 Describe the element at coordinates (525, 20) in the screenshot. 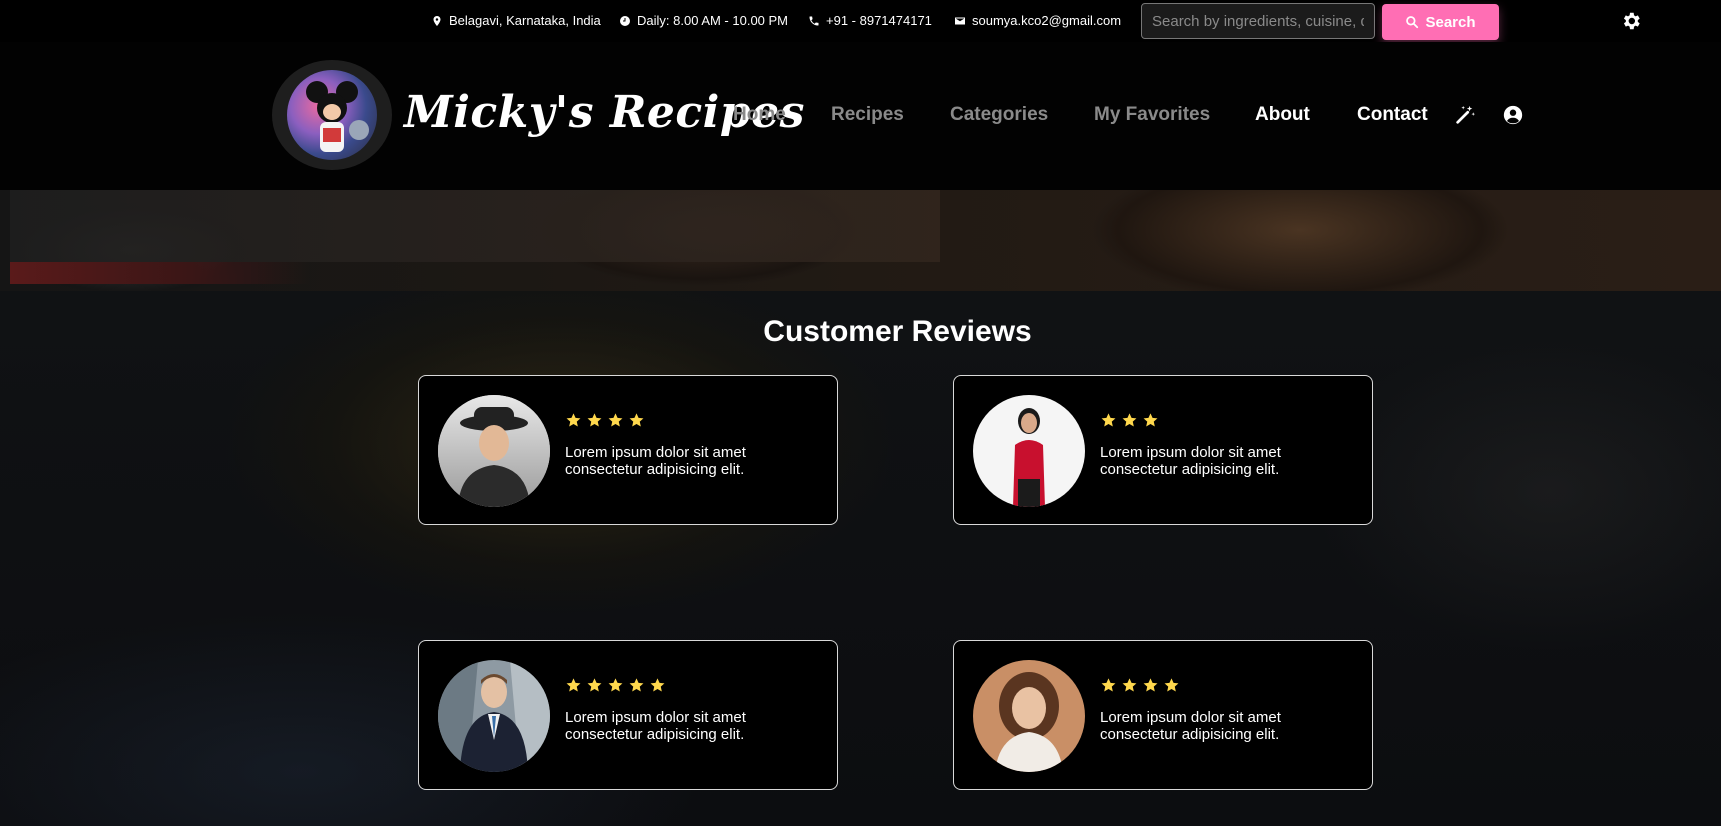

I see `location-text: Belagavi, Karnataka, India` at that location.